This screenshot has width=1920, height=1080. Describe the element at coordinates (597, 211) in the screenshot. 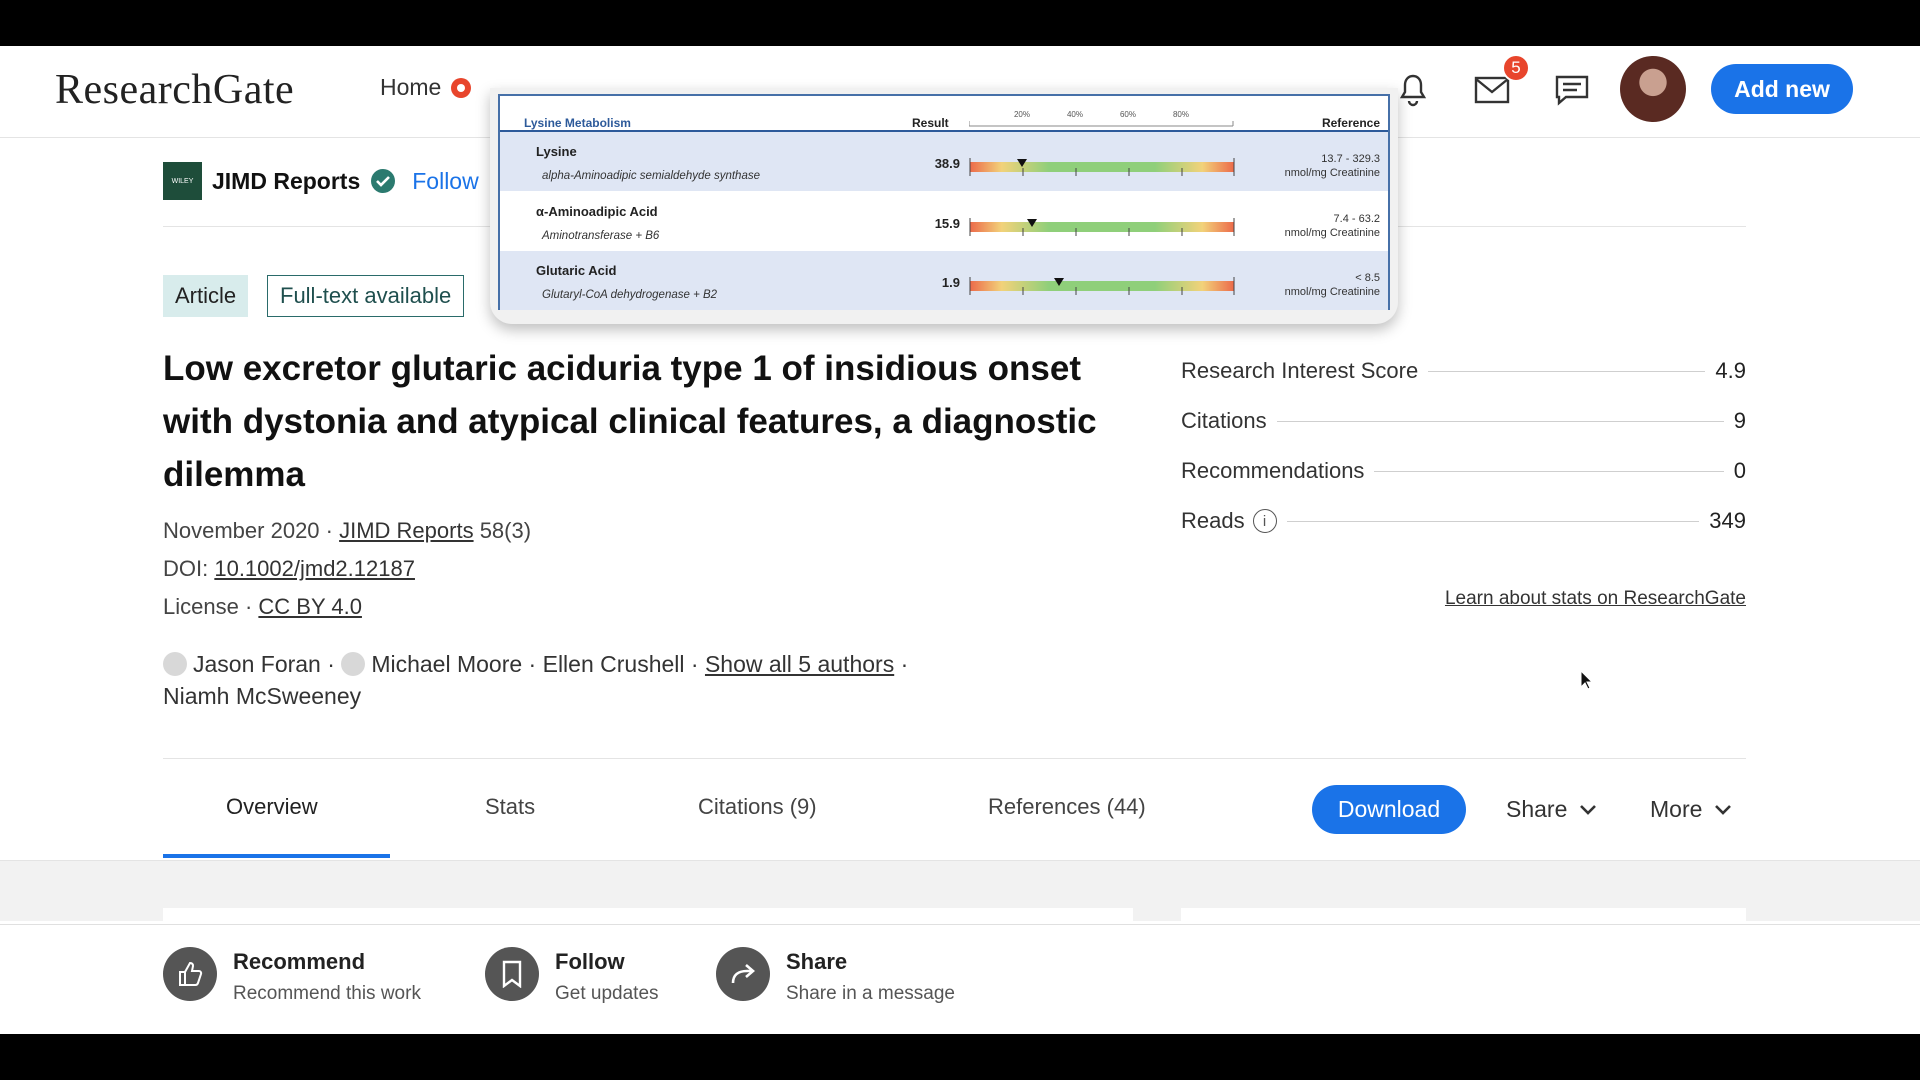

I see `analyte-name: α-Aminoadipic Acid` at that location.